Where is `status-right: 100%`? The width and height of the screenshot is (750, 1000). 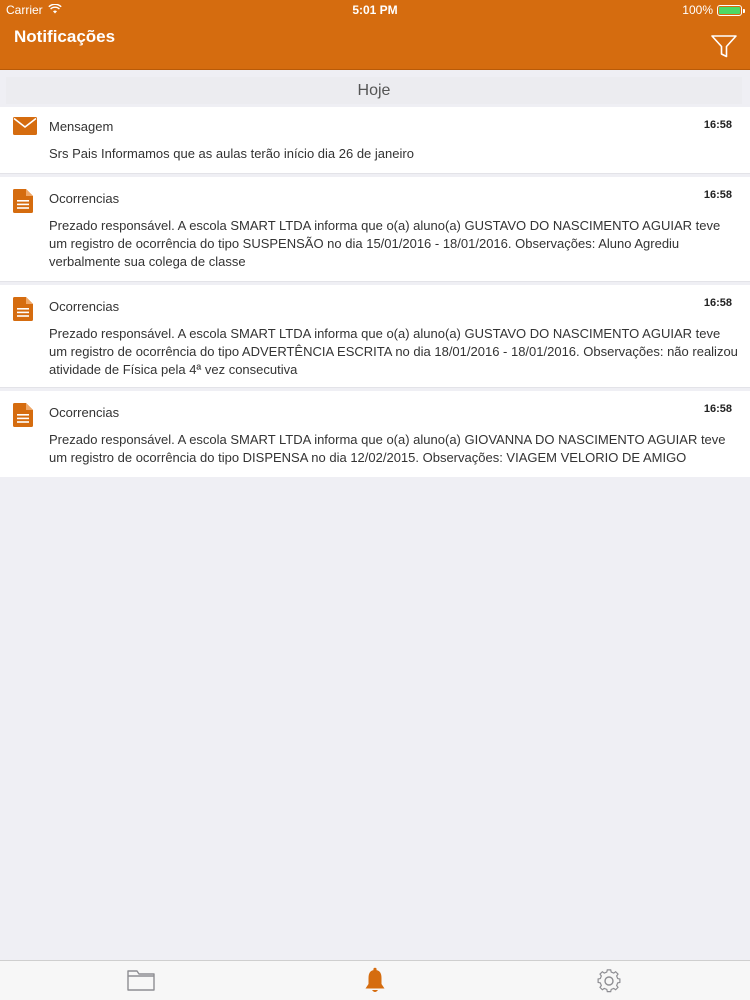 status-right: 100% is located at coordinates (713, 10).